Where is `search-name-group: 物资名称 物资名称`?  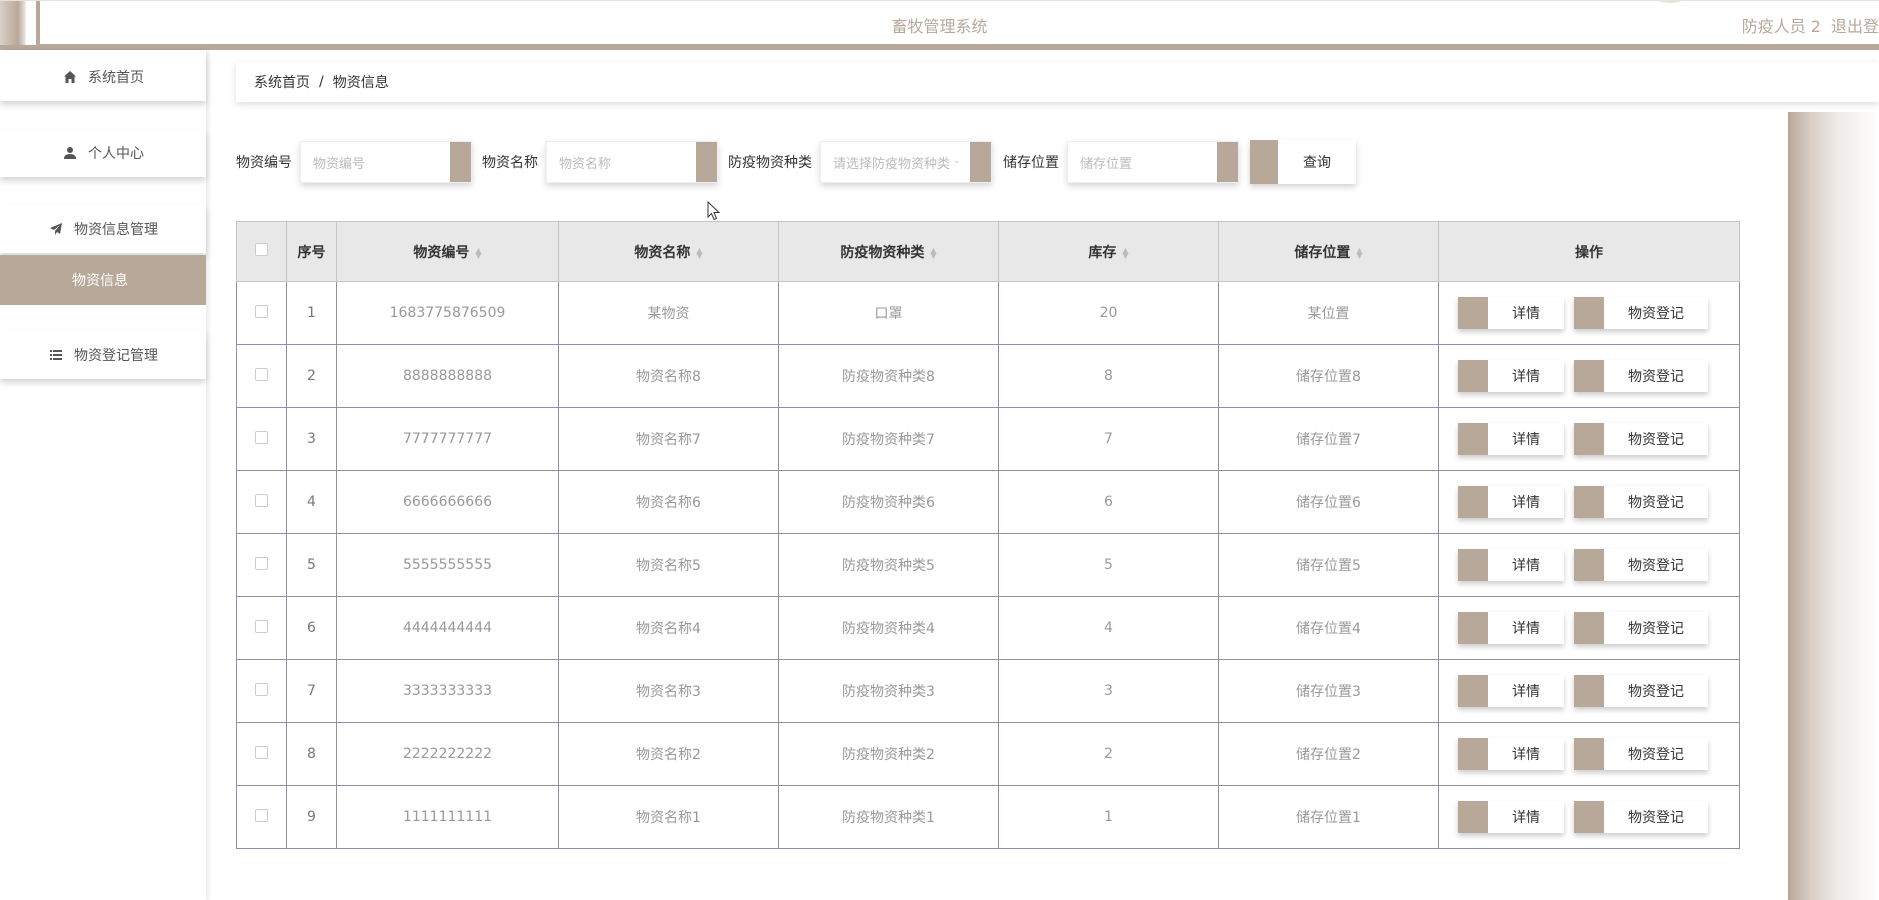
search-name-group: 物资名称 物资名称 is located at coordinates (600, 162).